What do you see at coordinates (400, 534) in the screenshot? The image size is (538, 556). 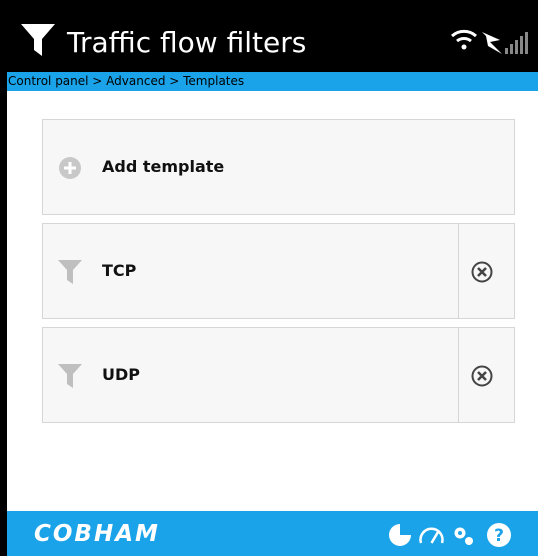 I see `dashboard-icon` at bounding box center [400, 534].